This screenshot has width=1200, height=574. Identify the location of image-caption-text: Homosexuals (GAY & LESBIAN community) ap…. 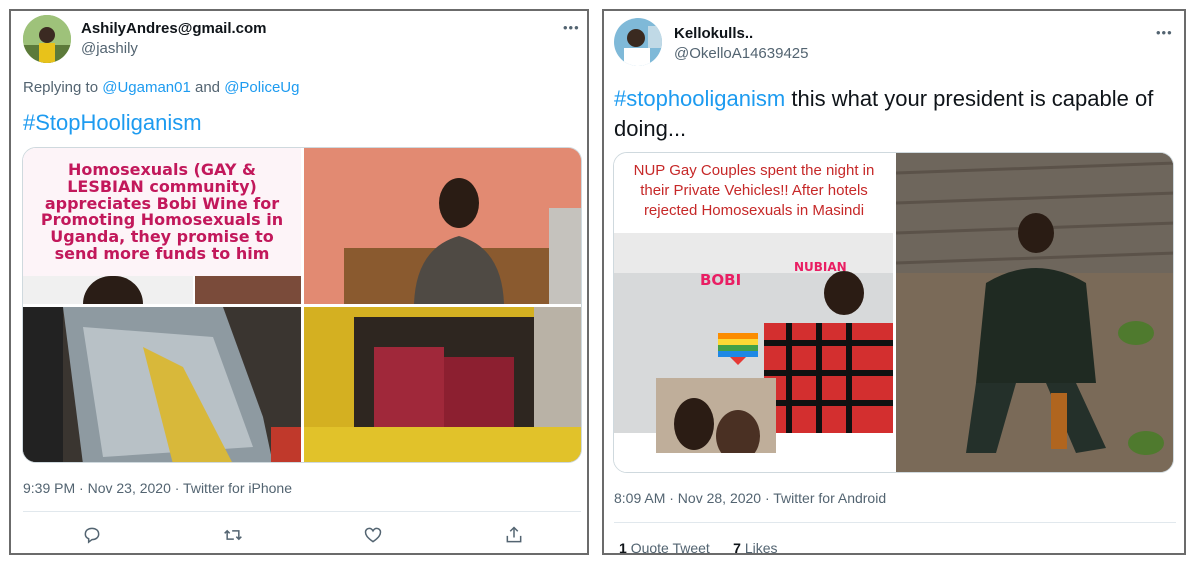
(162, 211).